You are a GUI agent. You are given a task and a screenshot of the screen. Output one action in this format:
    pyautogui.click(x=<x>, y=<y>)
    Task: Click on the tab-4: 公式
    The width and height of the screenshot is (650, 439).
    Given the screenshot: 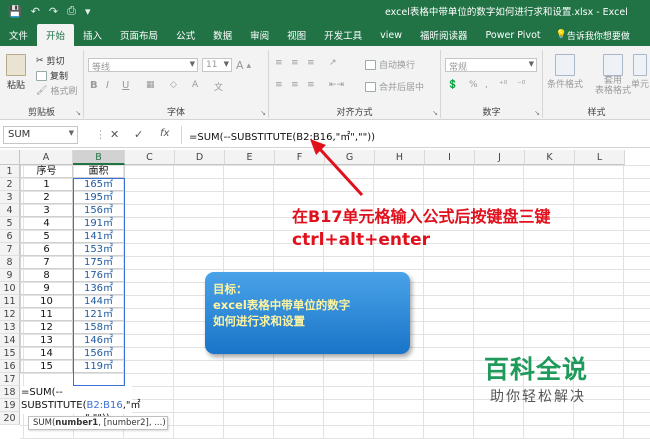 What is the action you would take?
    pyautogui.click(x=185, y=35)
    